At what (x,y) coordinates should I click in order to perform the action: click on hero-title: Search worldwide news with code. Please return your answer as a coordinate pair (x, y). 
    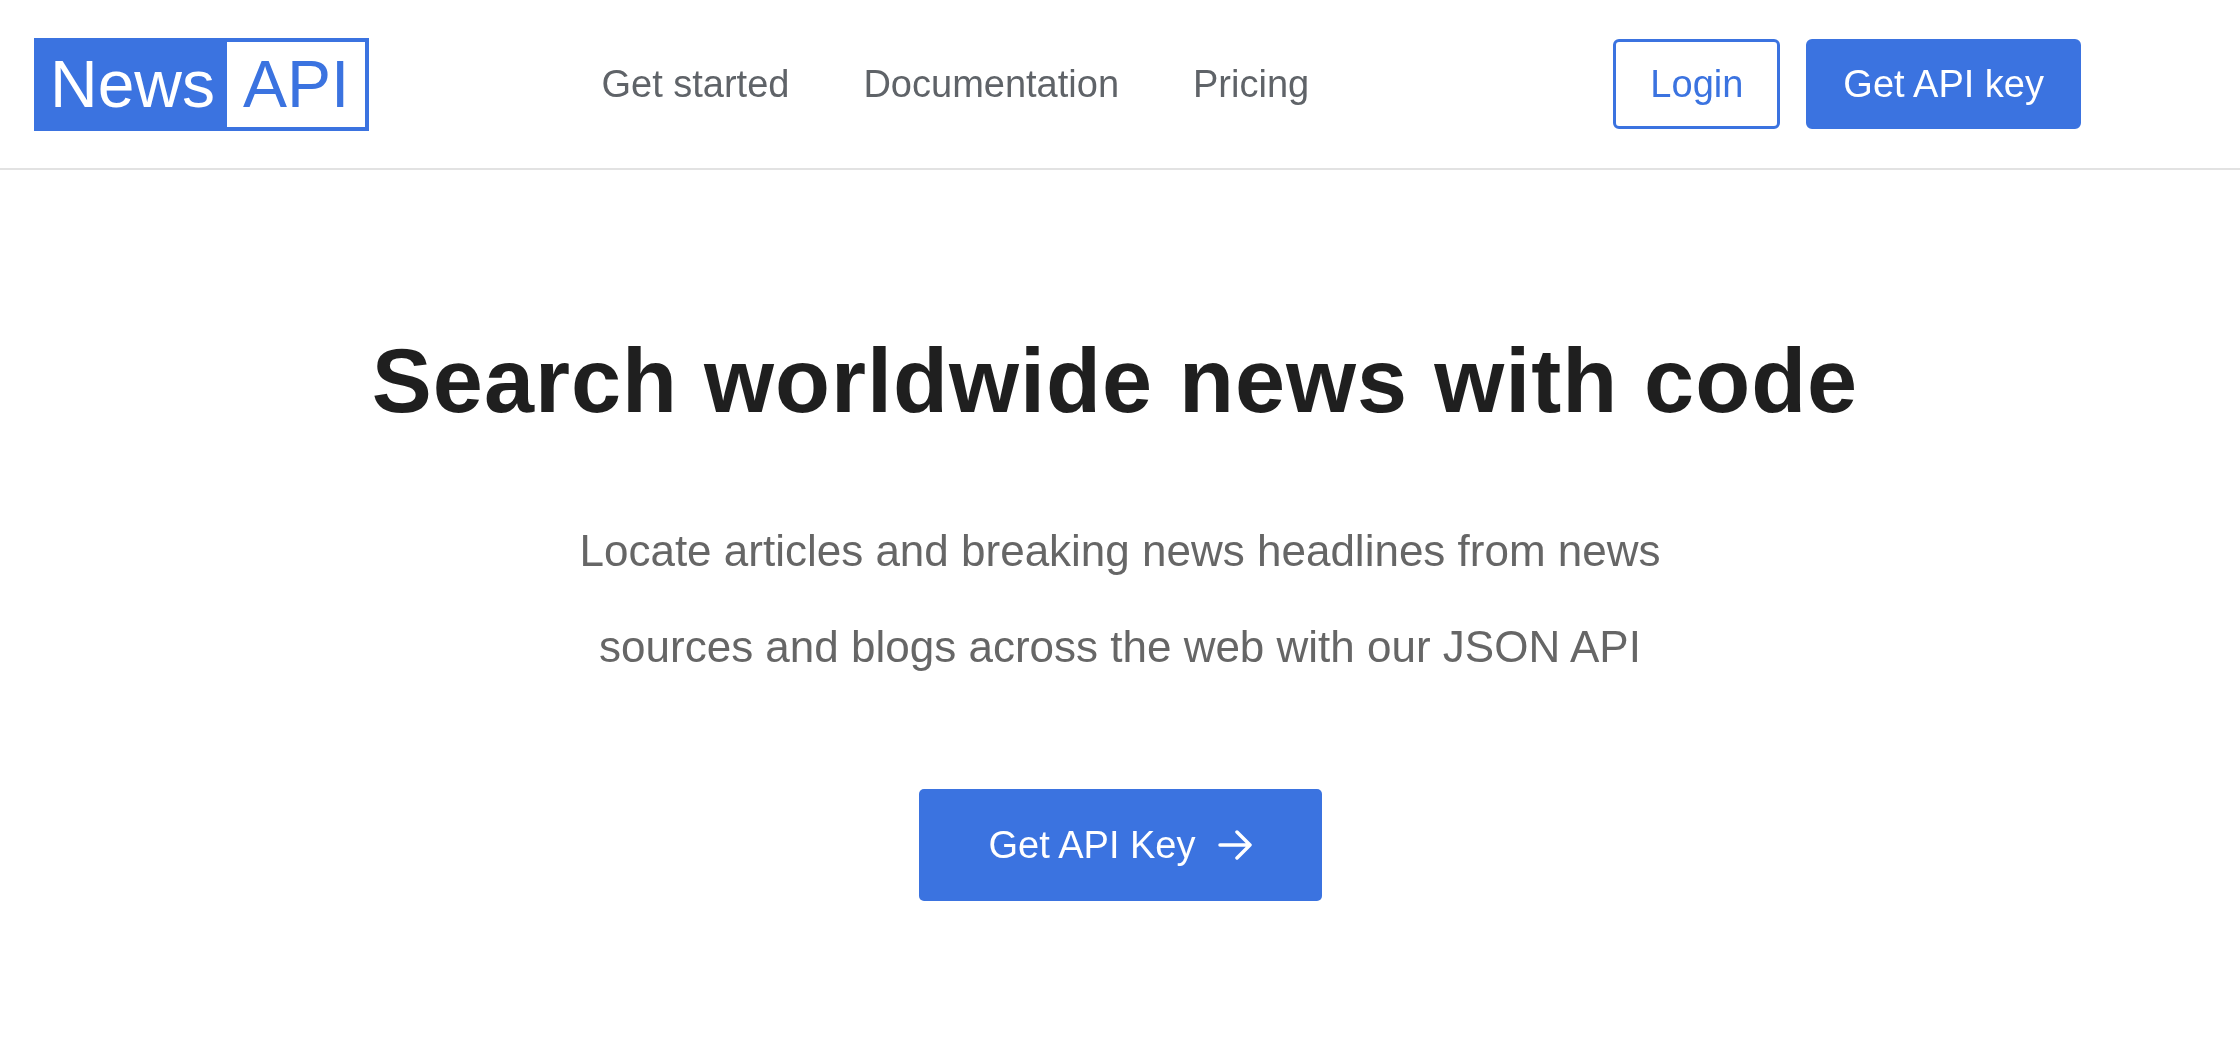
    Looking at the image, I should click on (1115, 381).